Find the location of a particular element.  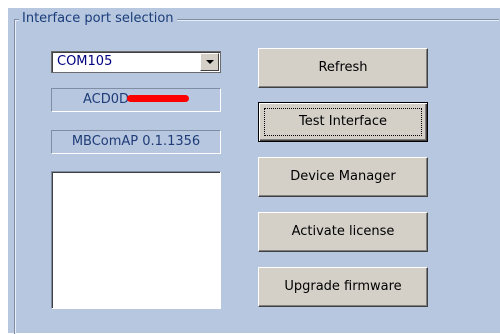

device-listbox is located at coordinates (136, 240).